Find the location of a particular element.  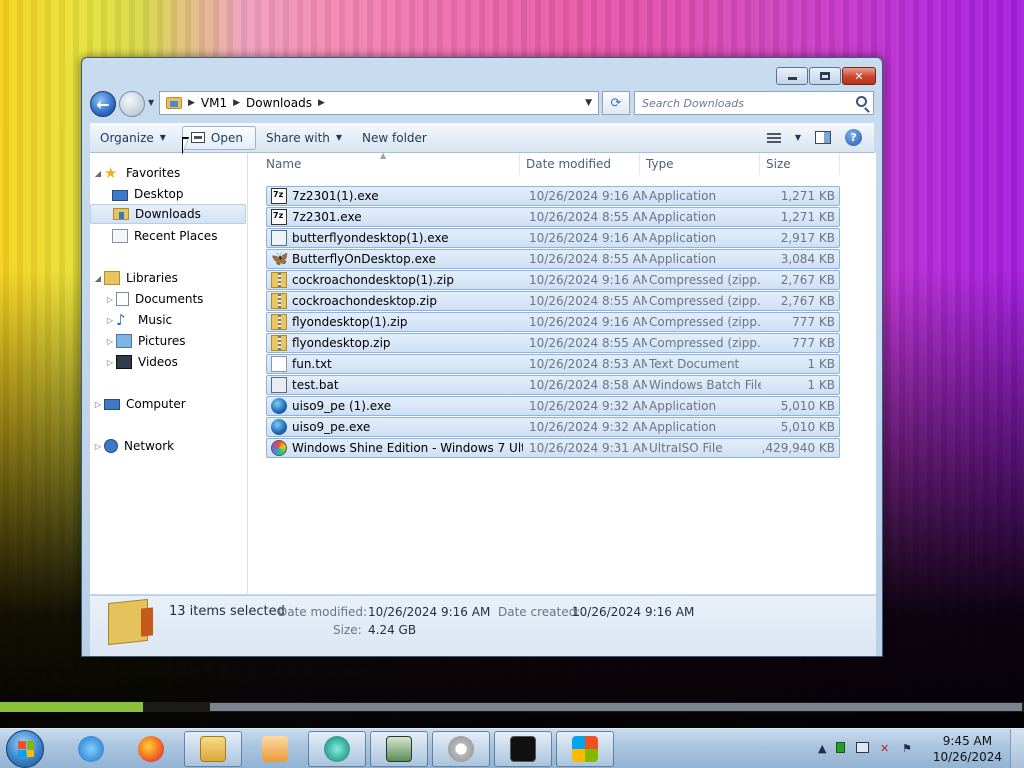

network-icon is located at coordinates (111, 446).